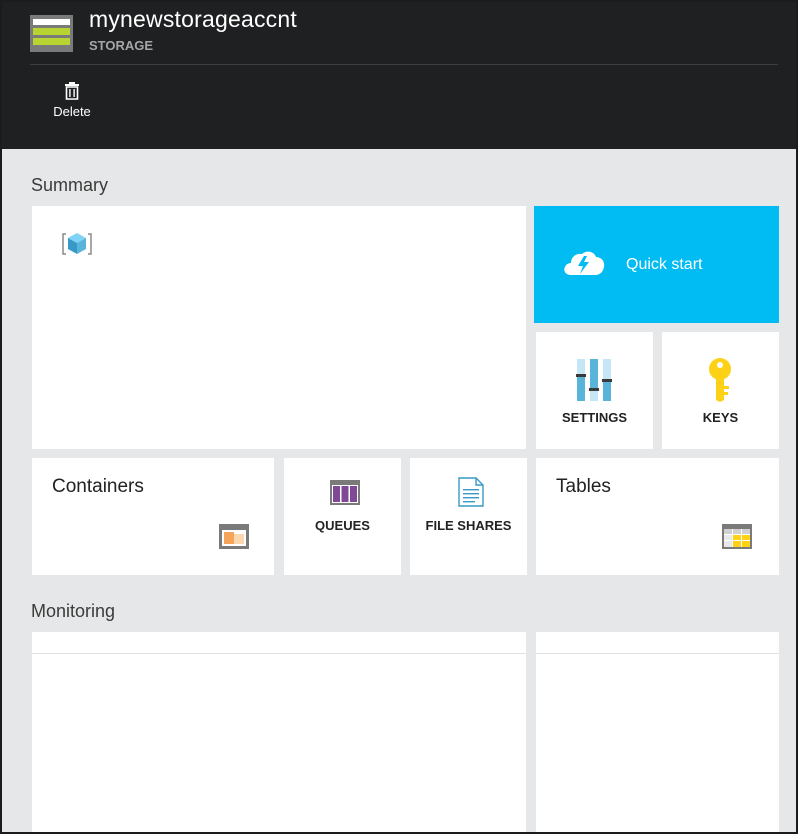  I want to click on monitoring-heading: Monitoring, so click(73, 611).